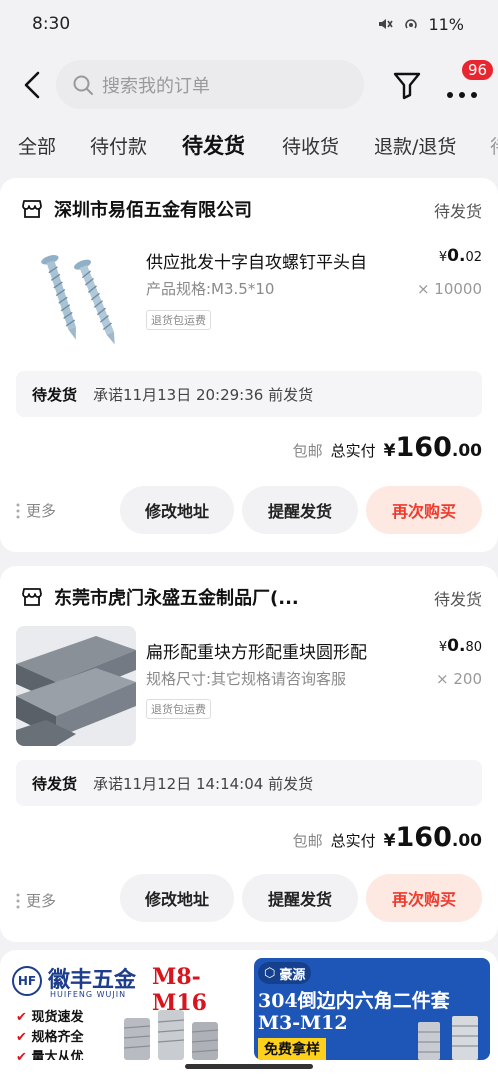 The image size is (498, 1080). I want to click on shipping-promise: 待发货 承诺11月12日 14:14:04 前发货, so click(249, 783).